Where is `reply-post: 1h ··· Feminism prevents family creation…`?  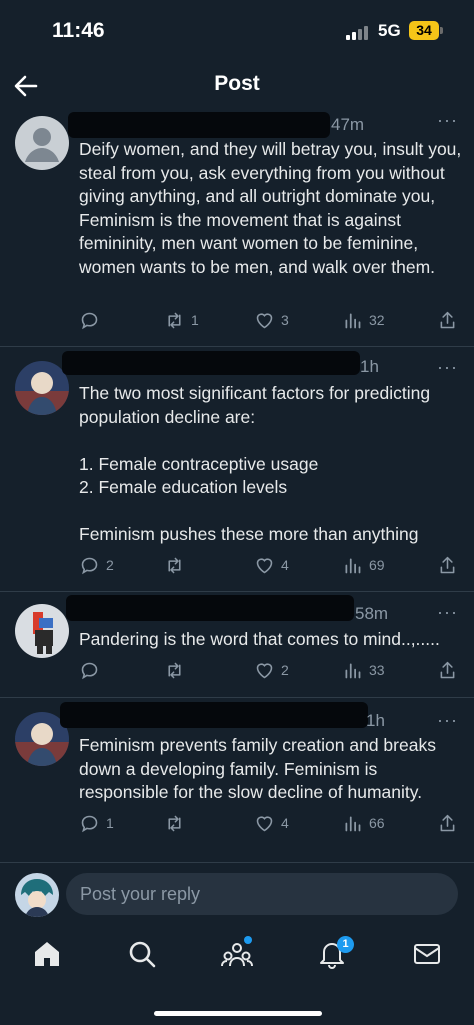 reply-post: 1h ··· Feminism prevents family creation… is located at coordinates (237, 773).